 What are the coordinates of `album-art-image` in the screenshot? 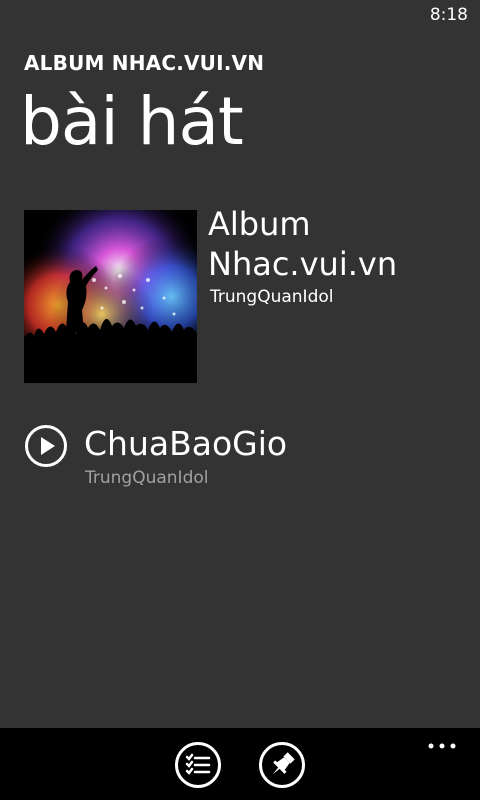 It's located at (110, 296).